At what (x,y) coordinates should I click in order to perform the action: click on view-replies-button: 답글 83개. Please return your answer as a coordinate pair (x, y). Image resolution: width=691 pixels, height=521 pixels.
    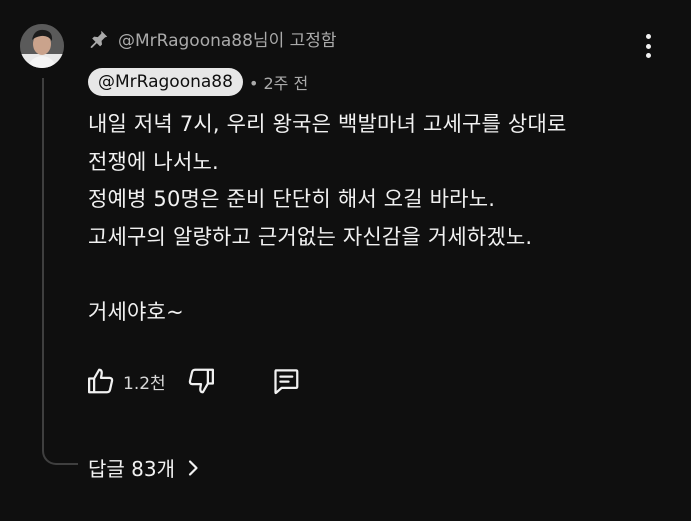
    Looking at the image, I should click on (144, 467).